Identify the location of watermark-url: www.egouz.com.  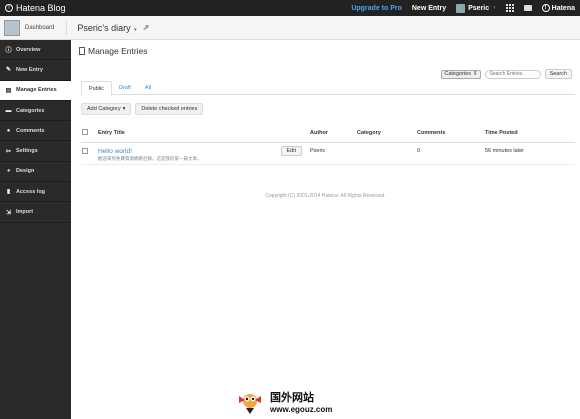
(301, 409).